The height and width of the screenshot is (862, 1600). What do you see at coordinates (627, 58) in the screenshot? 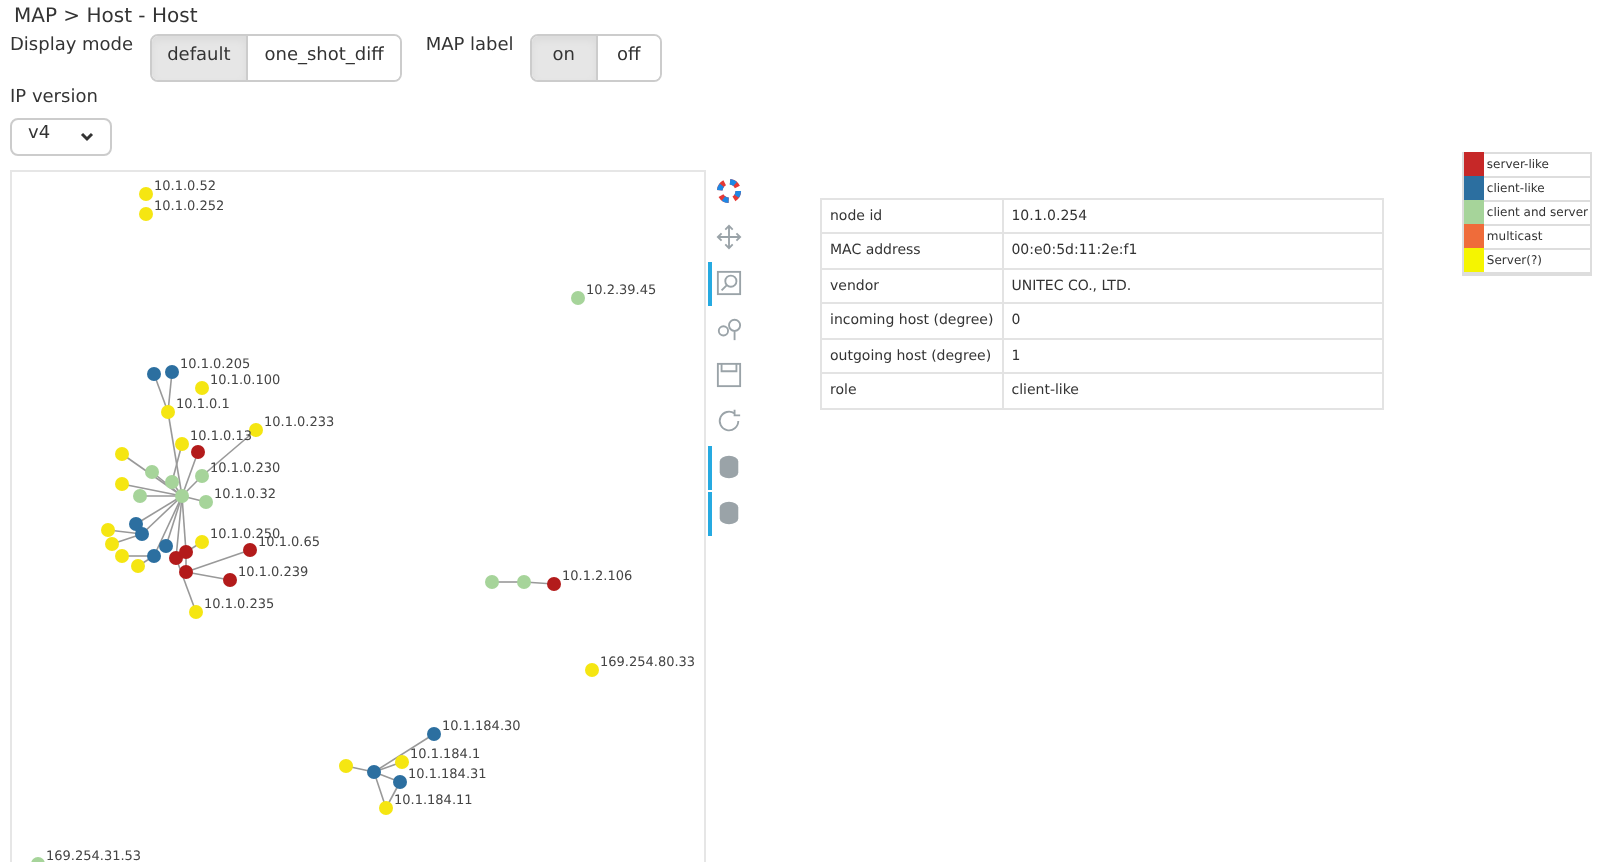
I see `toggle-button: off` at bounding box center [627, 58].